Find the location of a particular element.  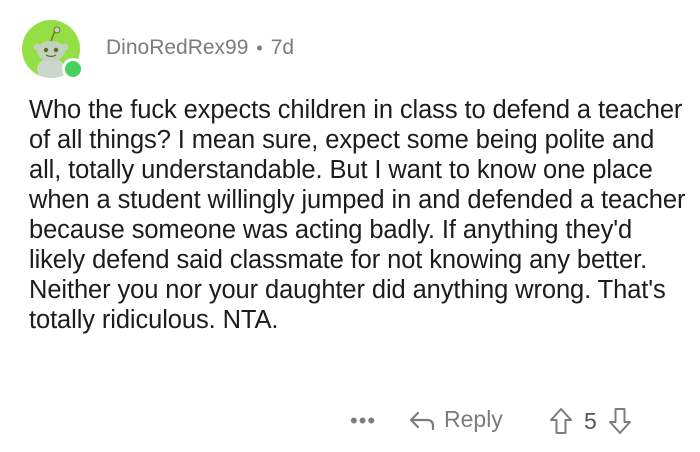

reply-button: Reply is located at coordinates (455, 419).